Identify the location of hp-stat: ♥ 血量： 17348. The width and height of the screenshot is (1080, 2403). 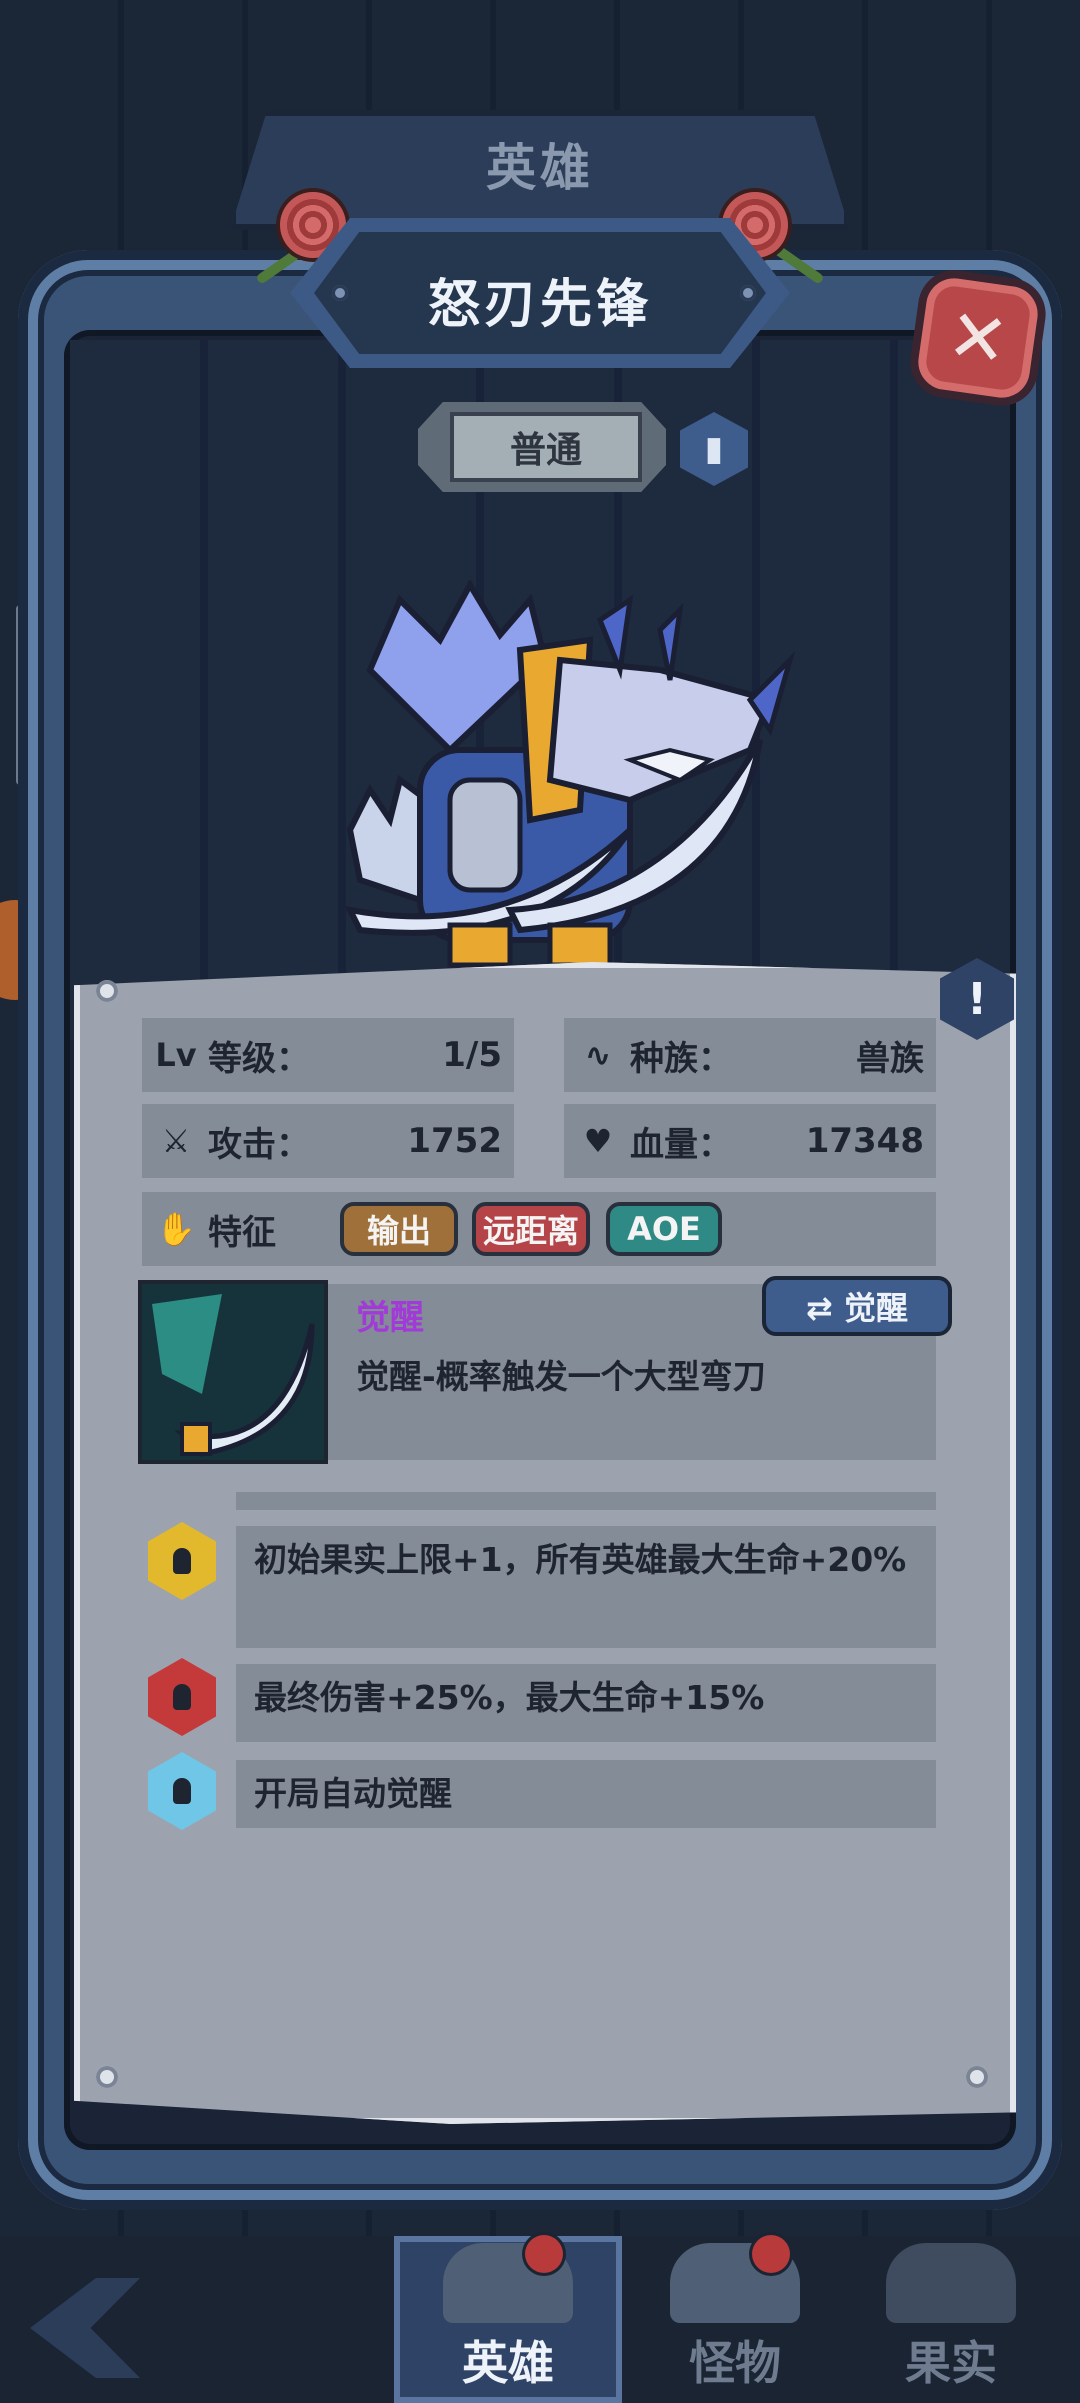
(750, 1141).